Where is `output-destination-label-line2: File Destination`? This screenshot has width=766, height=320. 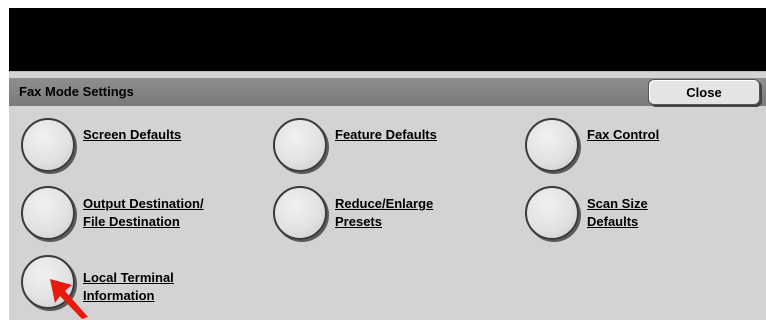
output-destination-label-line2: File Destination is located at coordinates (131, 221).